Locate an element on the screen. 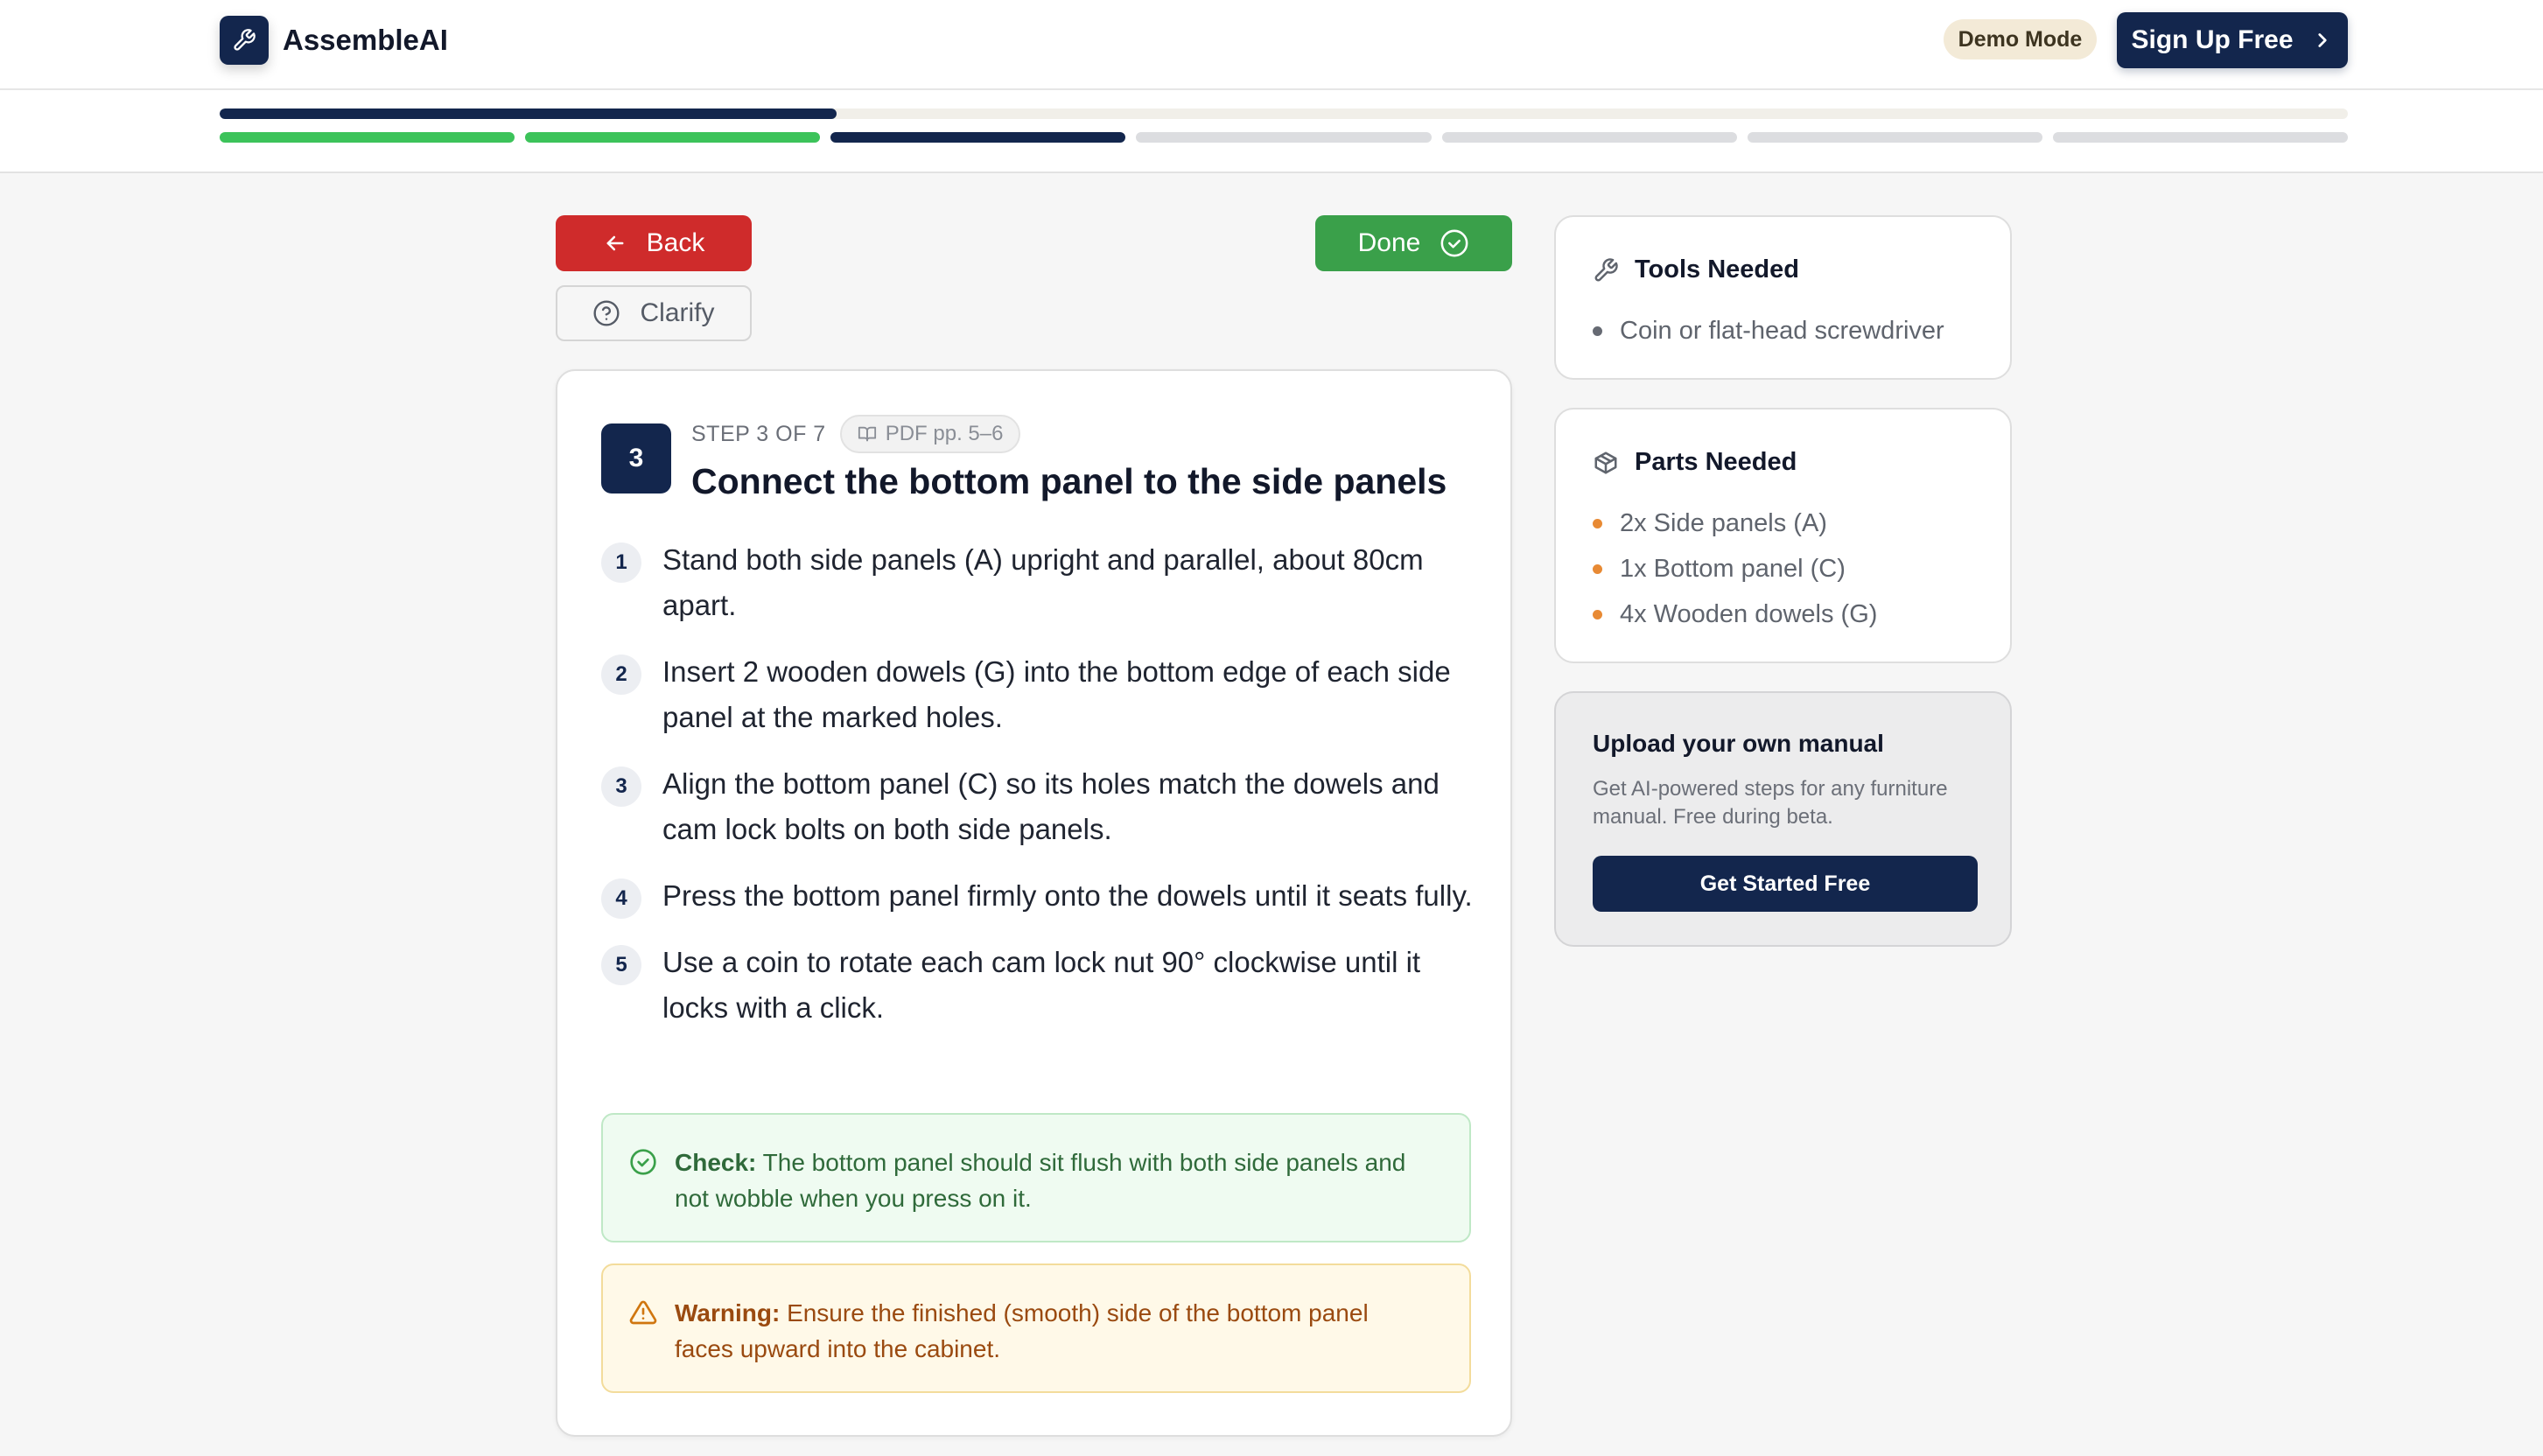  instruction-number: 1 is located at coordinates (621, 562).